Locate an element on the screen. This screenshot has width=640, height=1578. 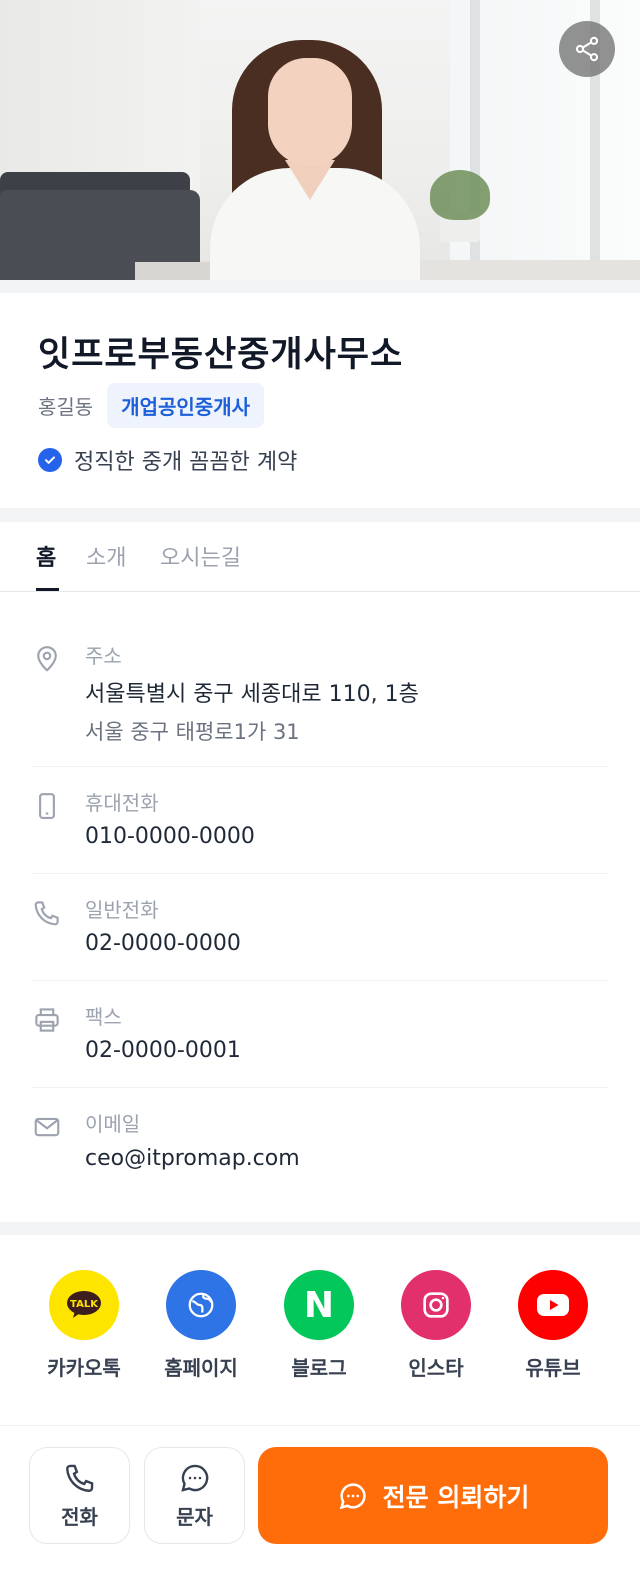
sms-button: 문자 is located at coordinates (194, 1495).